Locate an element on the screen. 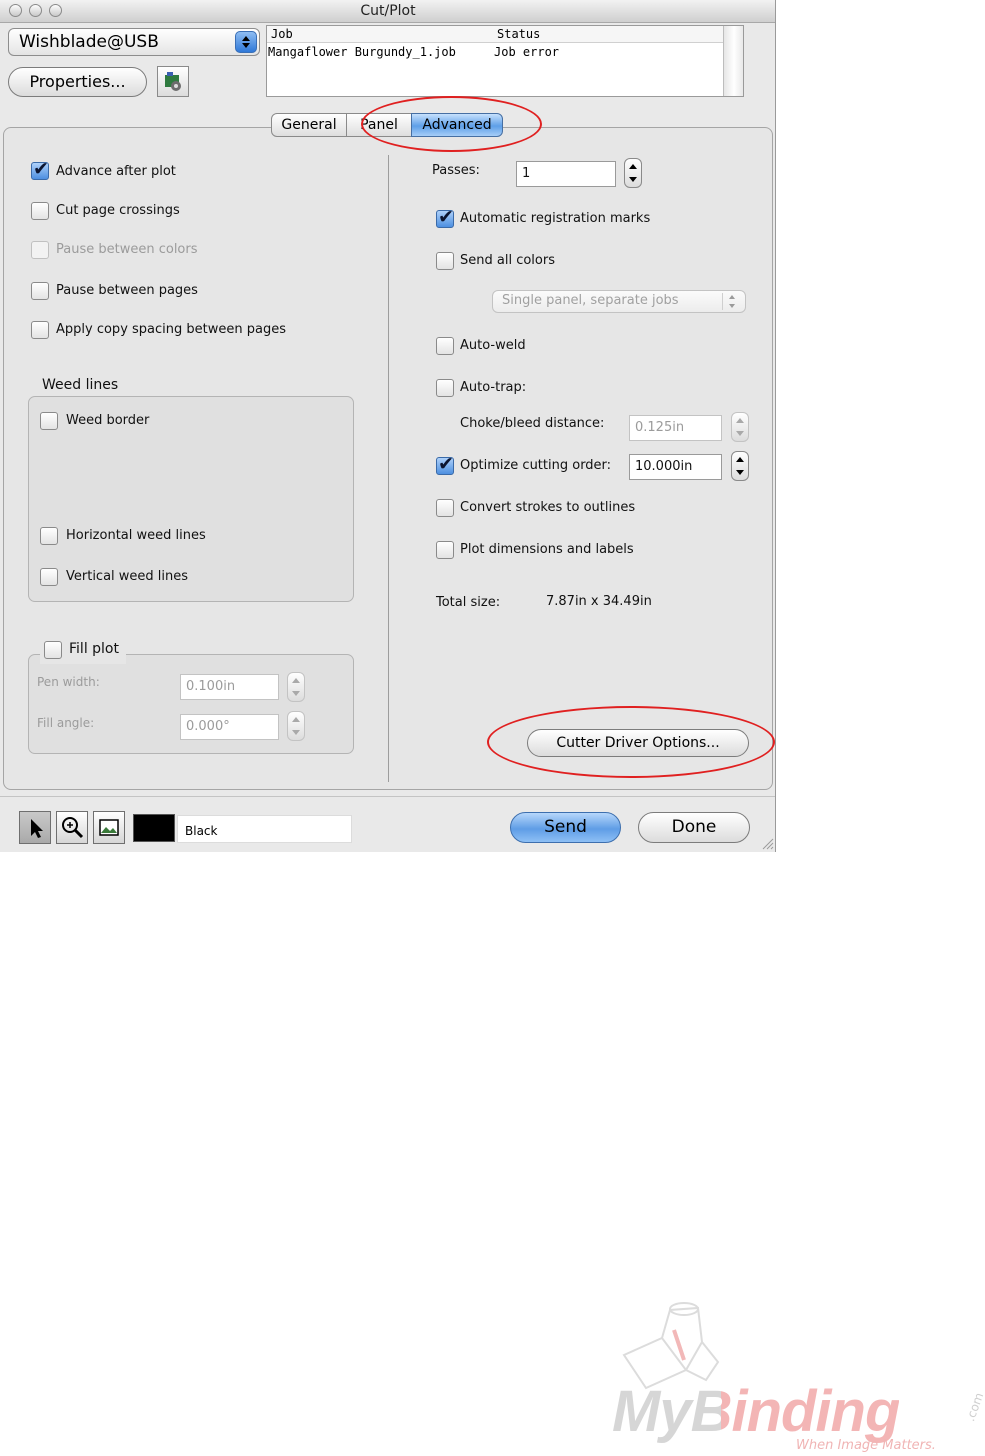 The image size is (985, 1456). pause-between-pages-checkbox is located at coordinates (40, 291).